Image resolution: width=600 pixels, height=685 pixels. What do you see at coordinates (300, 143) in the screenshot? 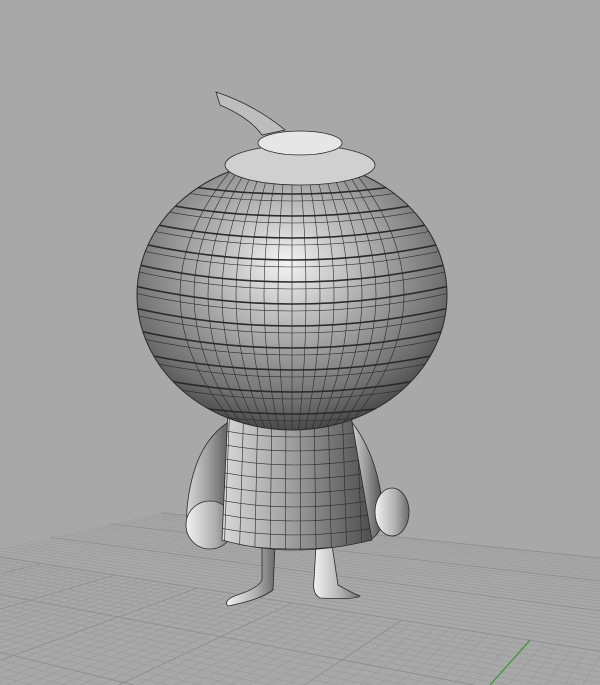
I see `top-coil-inner` at bounding box center [300, 143].